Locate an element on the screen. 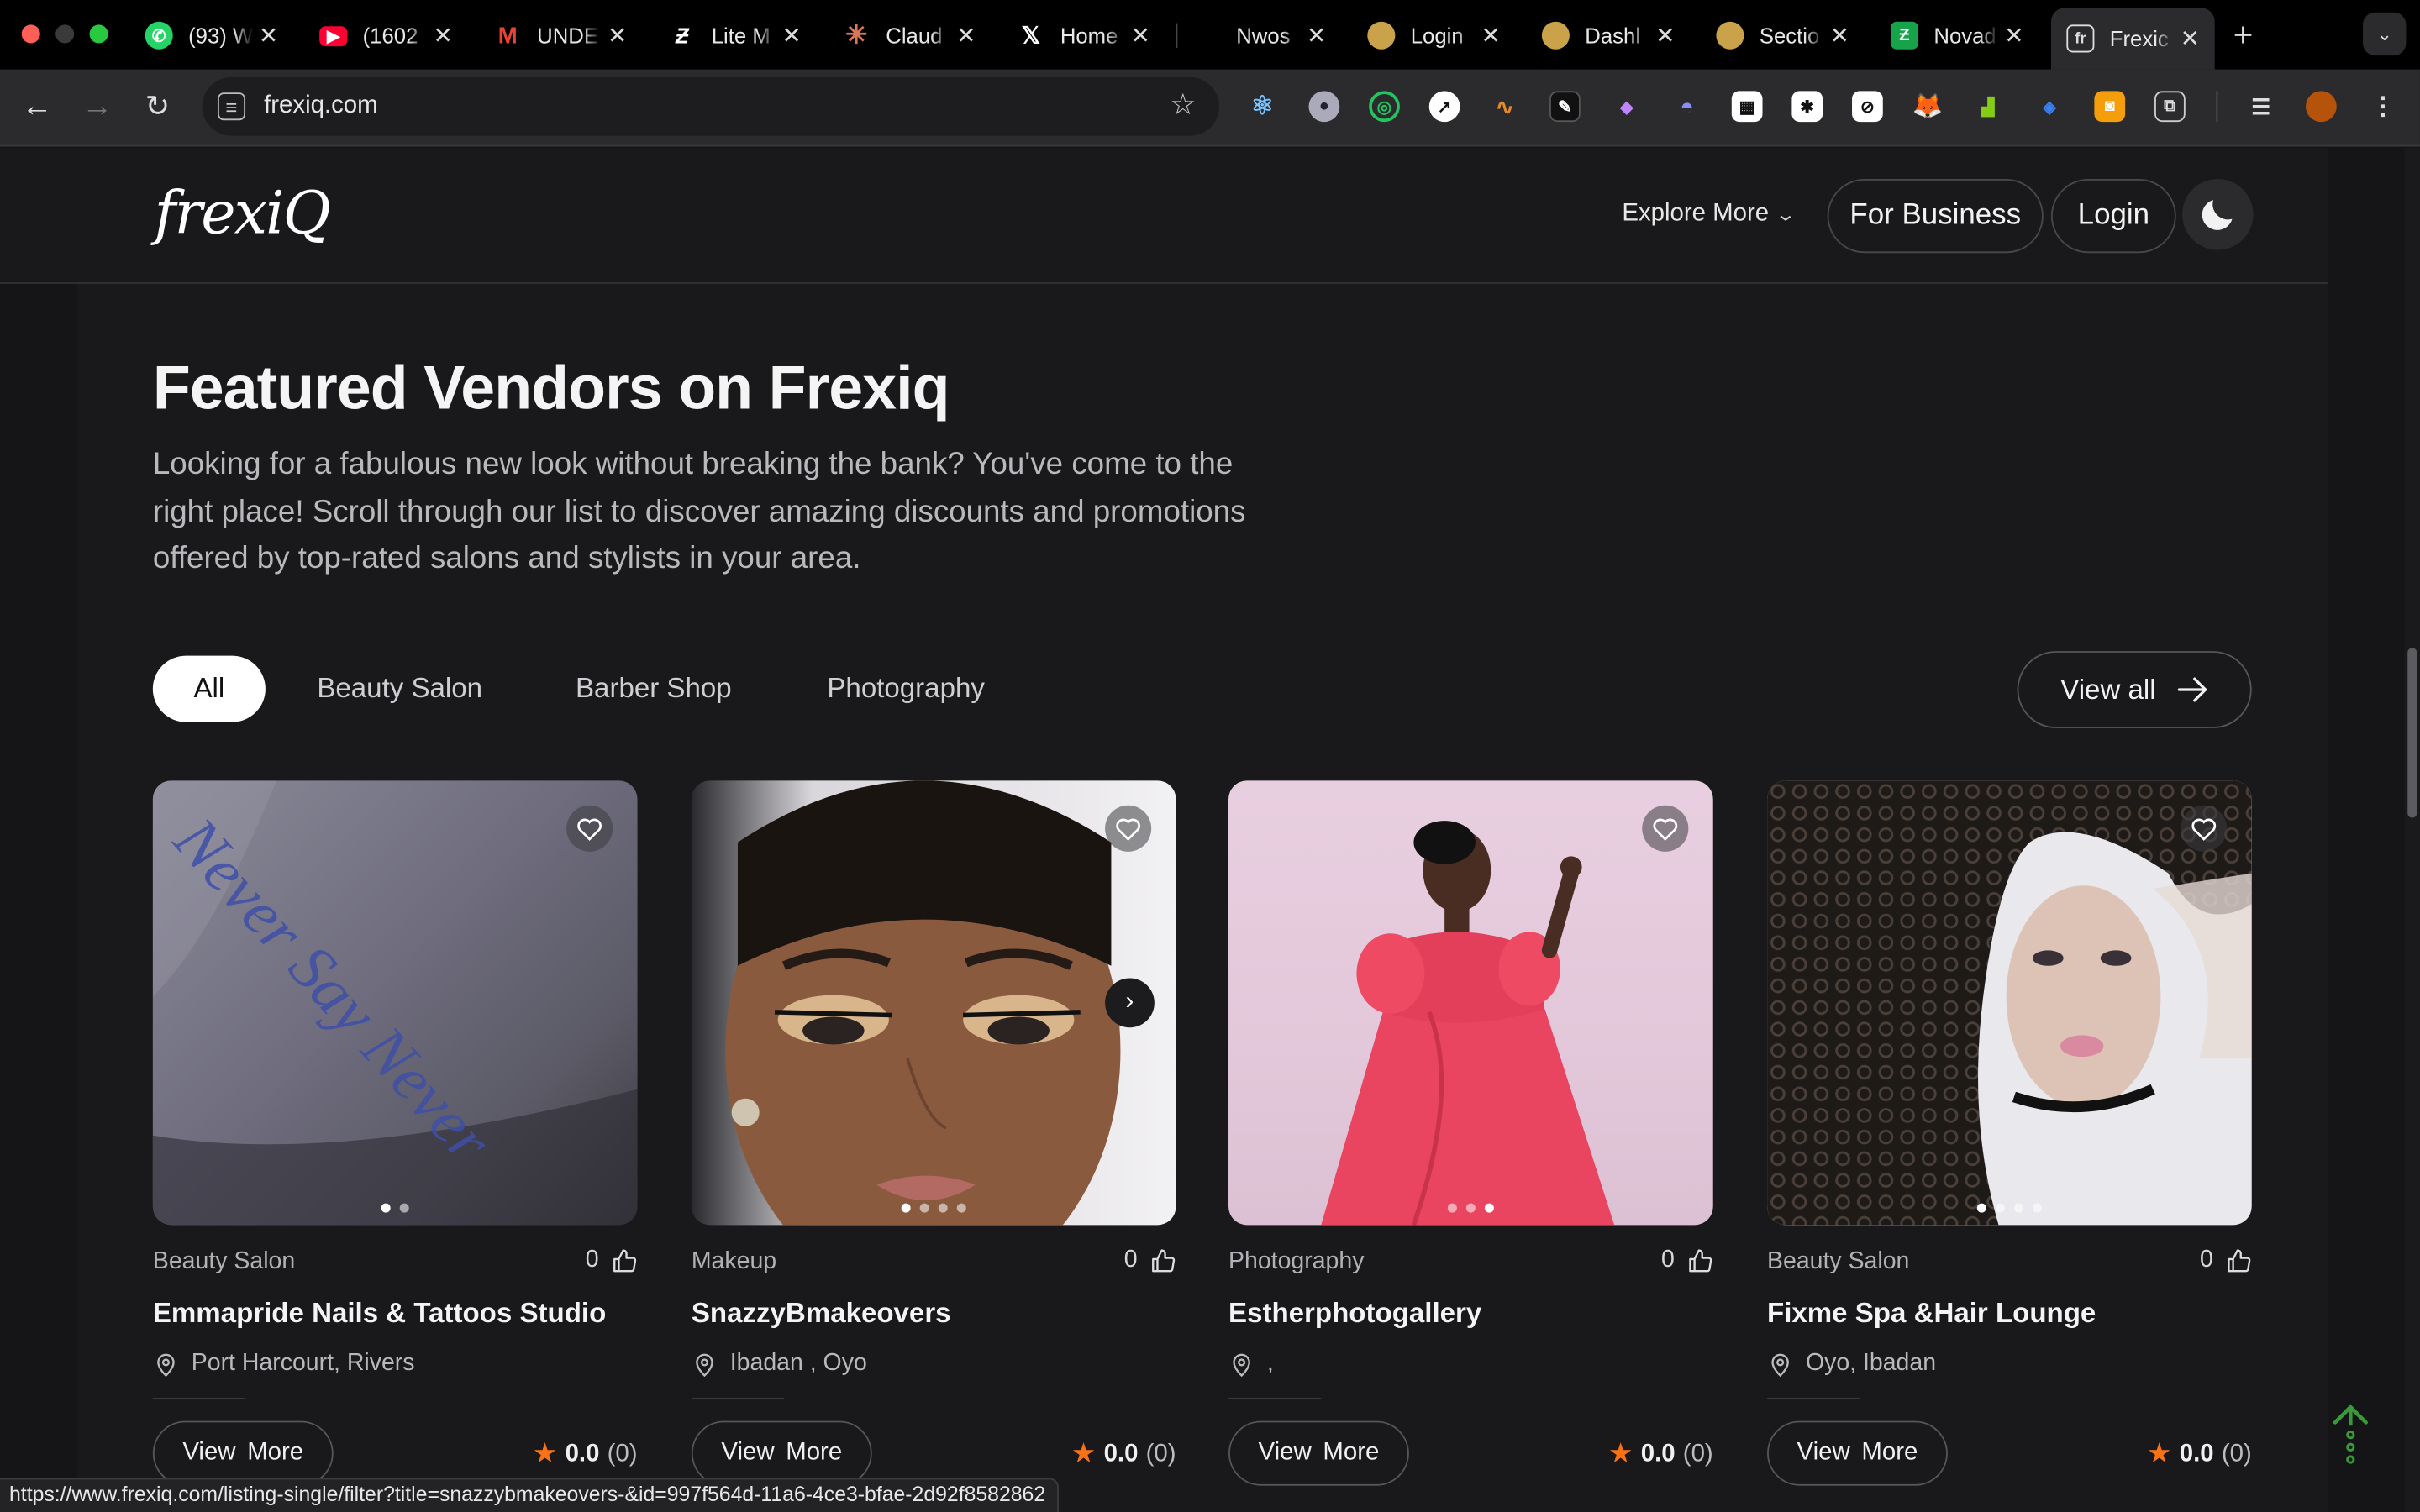 The width and height of the screenshot is (2420, 1512). scroll-to-top-button is located at coordinates (2350, 1434).